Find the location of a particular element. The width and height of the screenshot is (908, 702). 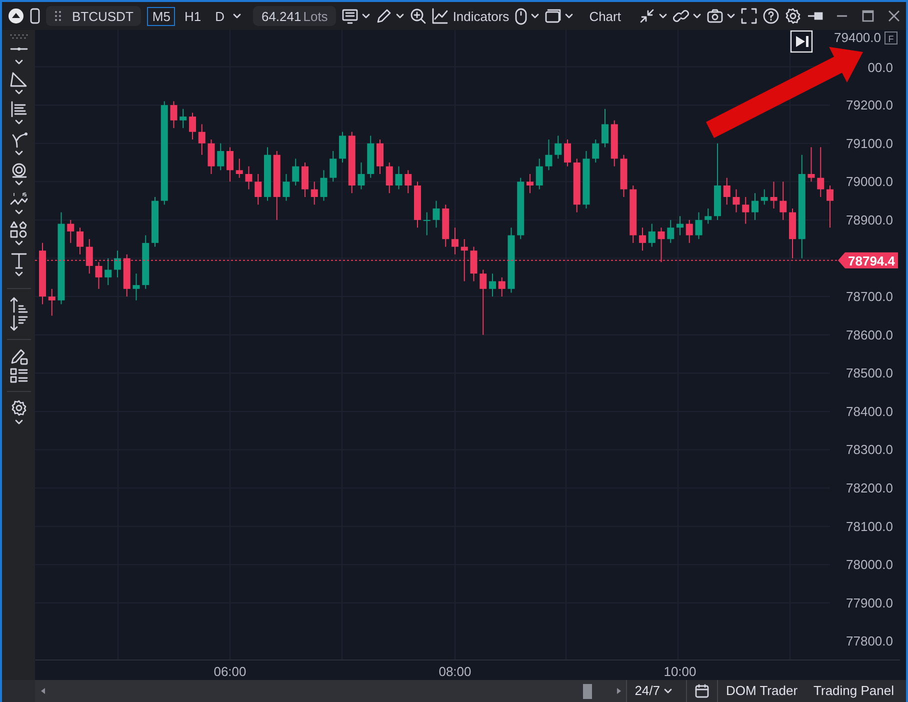

scroll-to-end-button is located at coordinates (801, 41).